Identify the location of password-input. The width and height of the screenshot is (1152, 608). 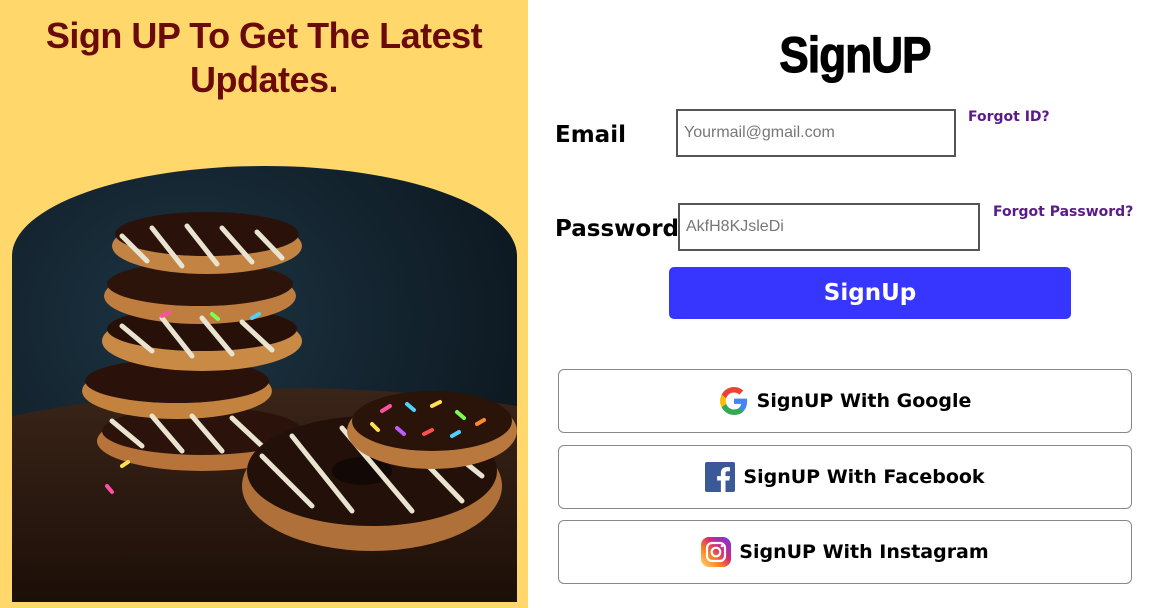
(829, 227).